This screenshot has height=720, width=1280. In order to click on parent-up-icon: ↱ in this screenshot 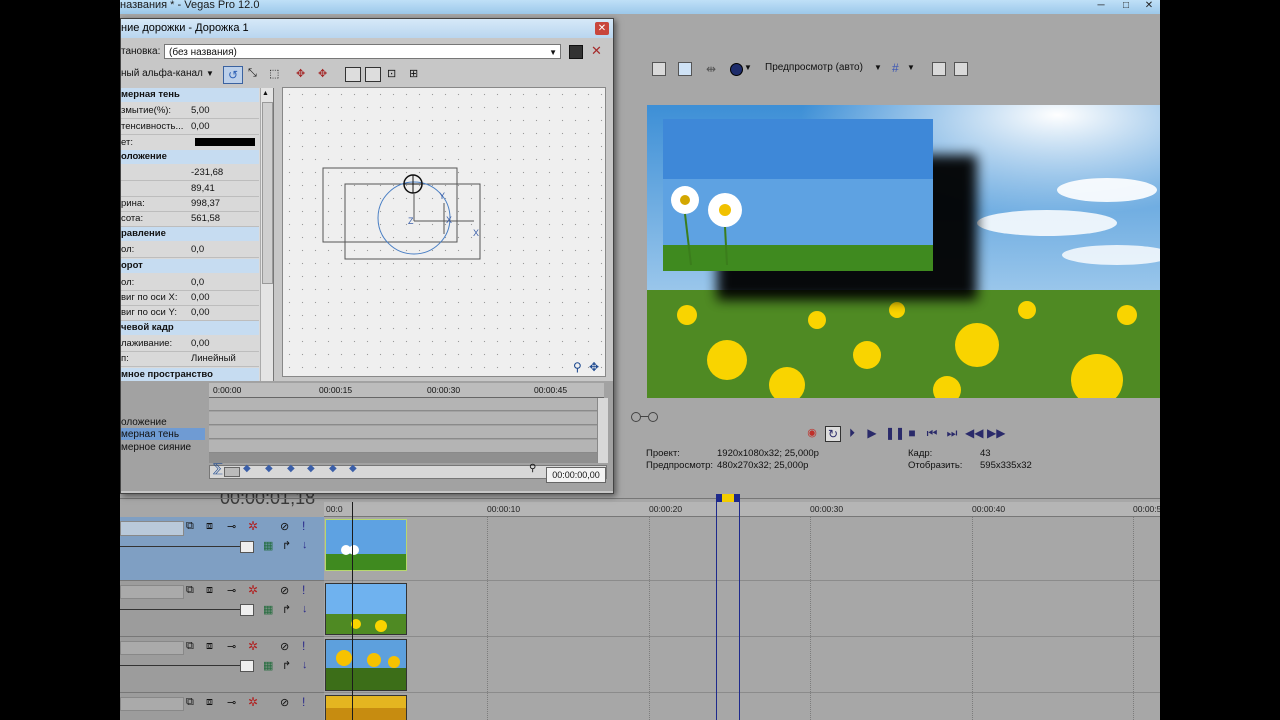, I will do `click(286, 545)`.